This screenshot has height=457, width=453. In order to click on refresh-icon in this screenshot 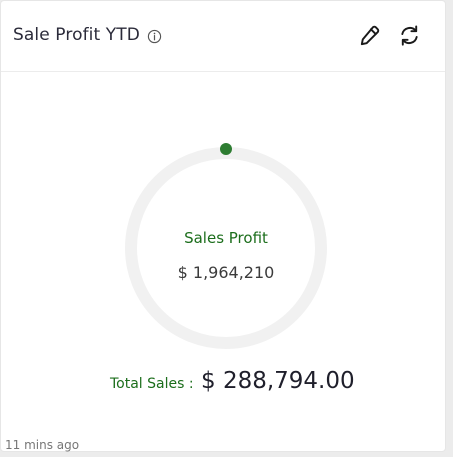, I will do `click(409, 35)`.